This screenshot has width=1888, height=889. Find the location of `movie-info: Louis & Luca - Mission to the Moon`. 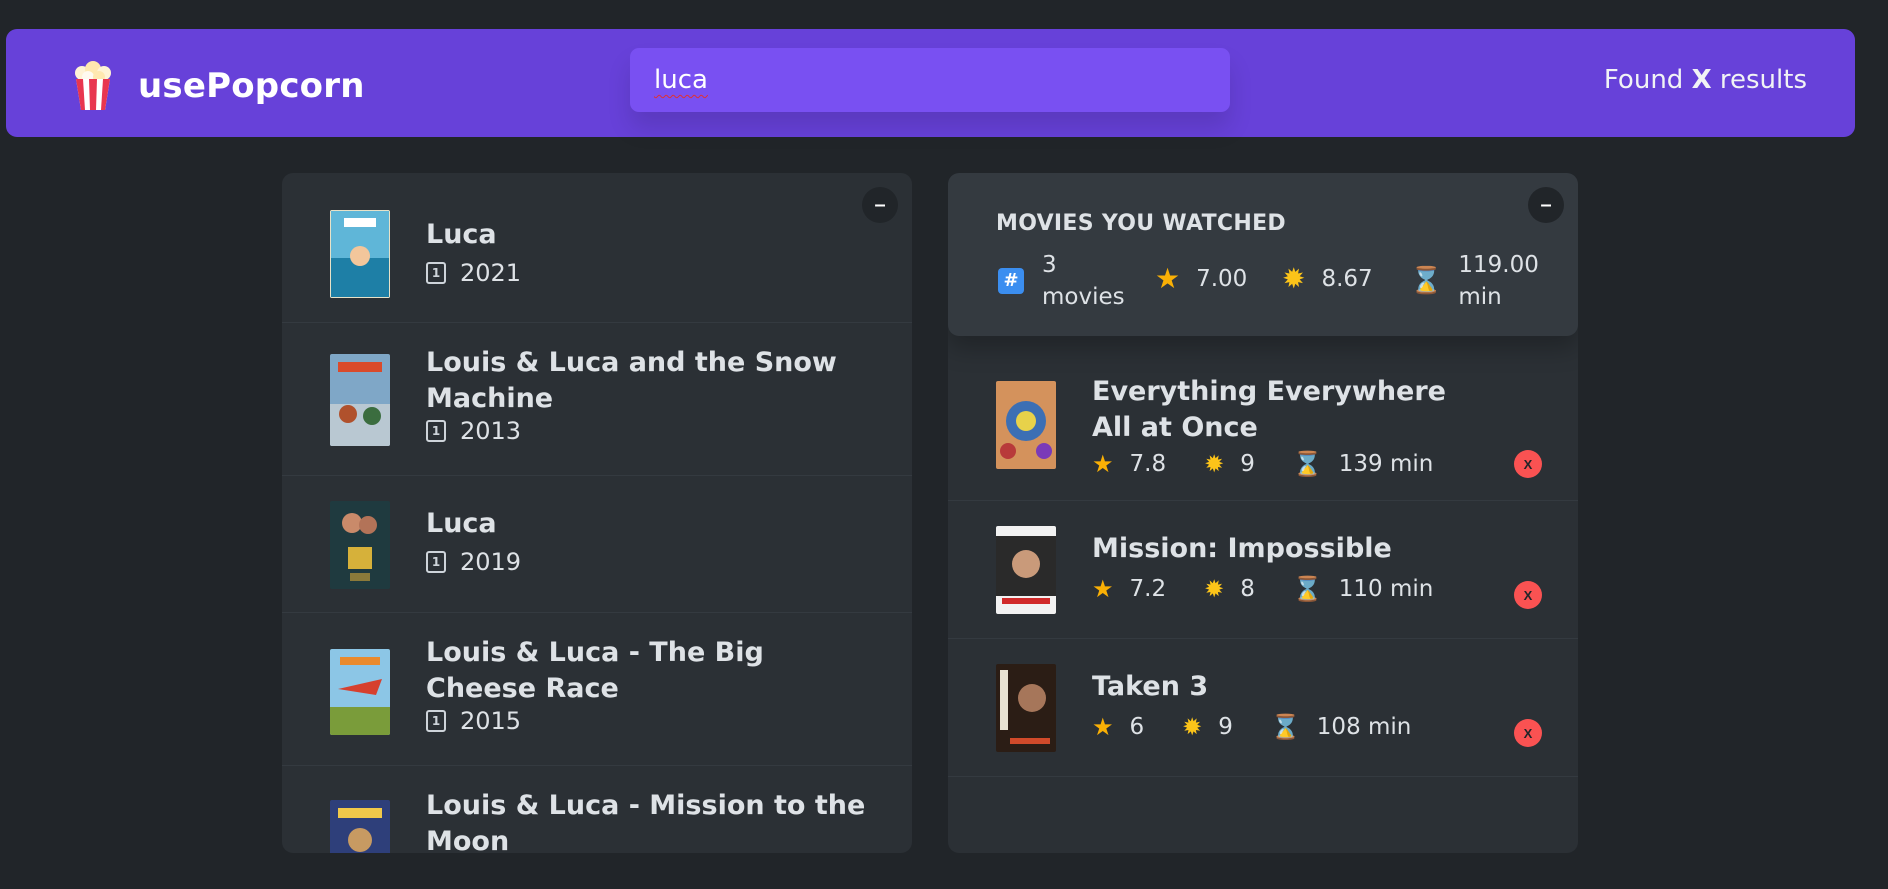

movie-info: Louis & Luca - Mission to the Moon is located at coordinates (649, 820).